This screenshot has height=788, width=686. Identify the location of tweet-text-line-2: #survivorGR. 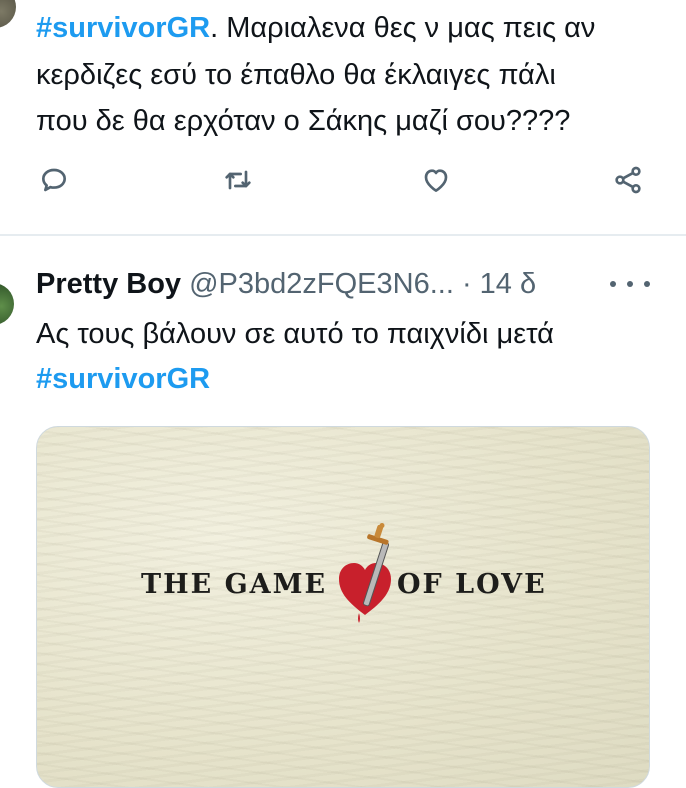
(123, 379).